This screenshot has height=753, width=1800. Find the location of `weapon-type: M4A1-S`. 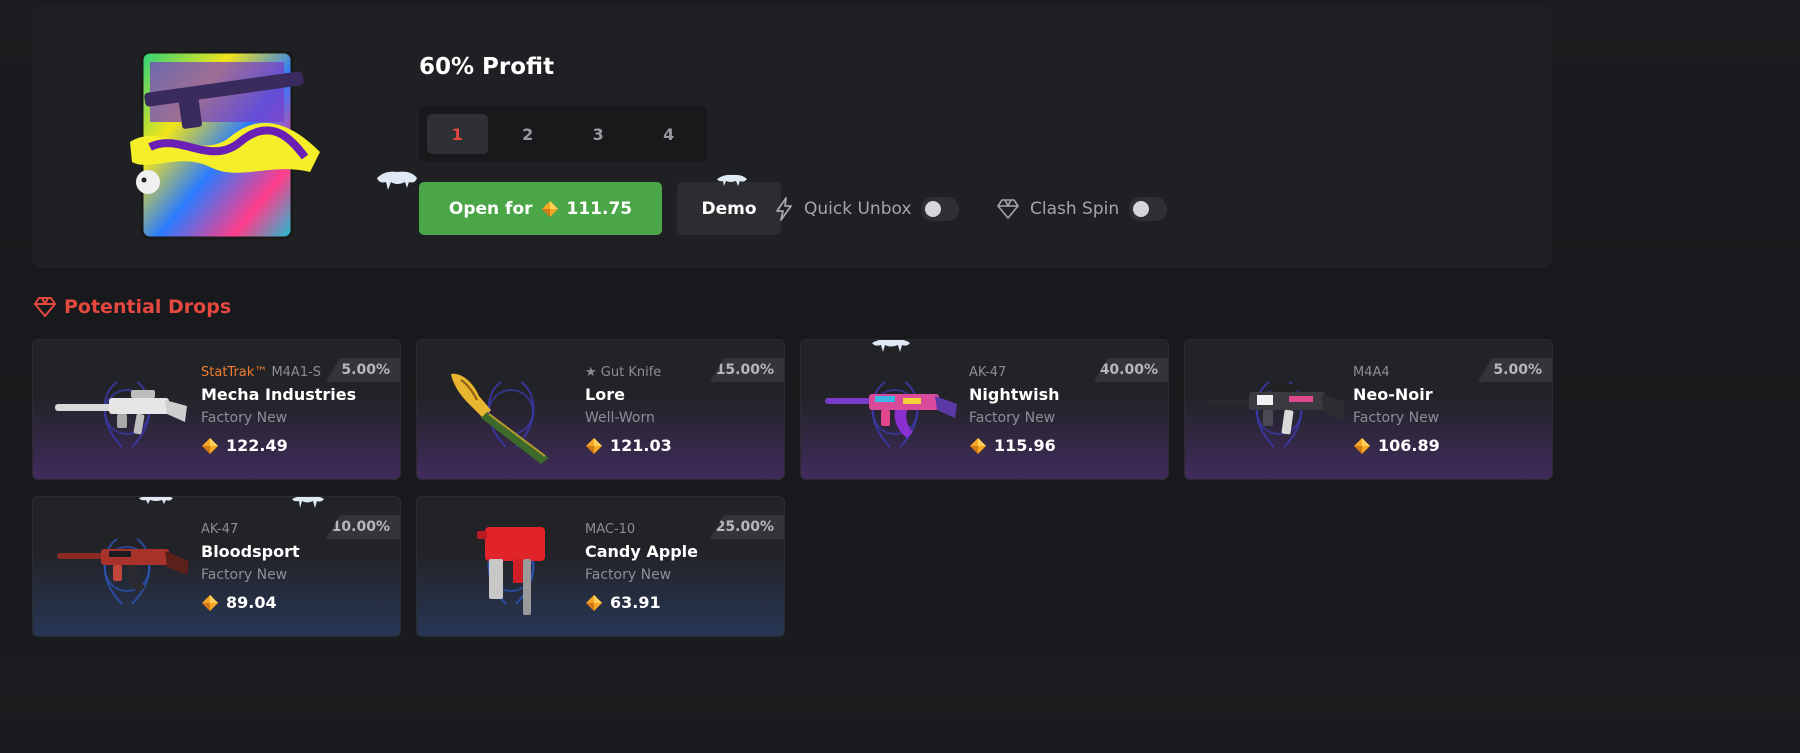

weapon-type: M4A1-S is located at coordinates (296, 372).